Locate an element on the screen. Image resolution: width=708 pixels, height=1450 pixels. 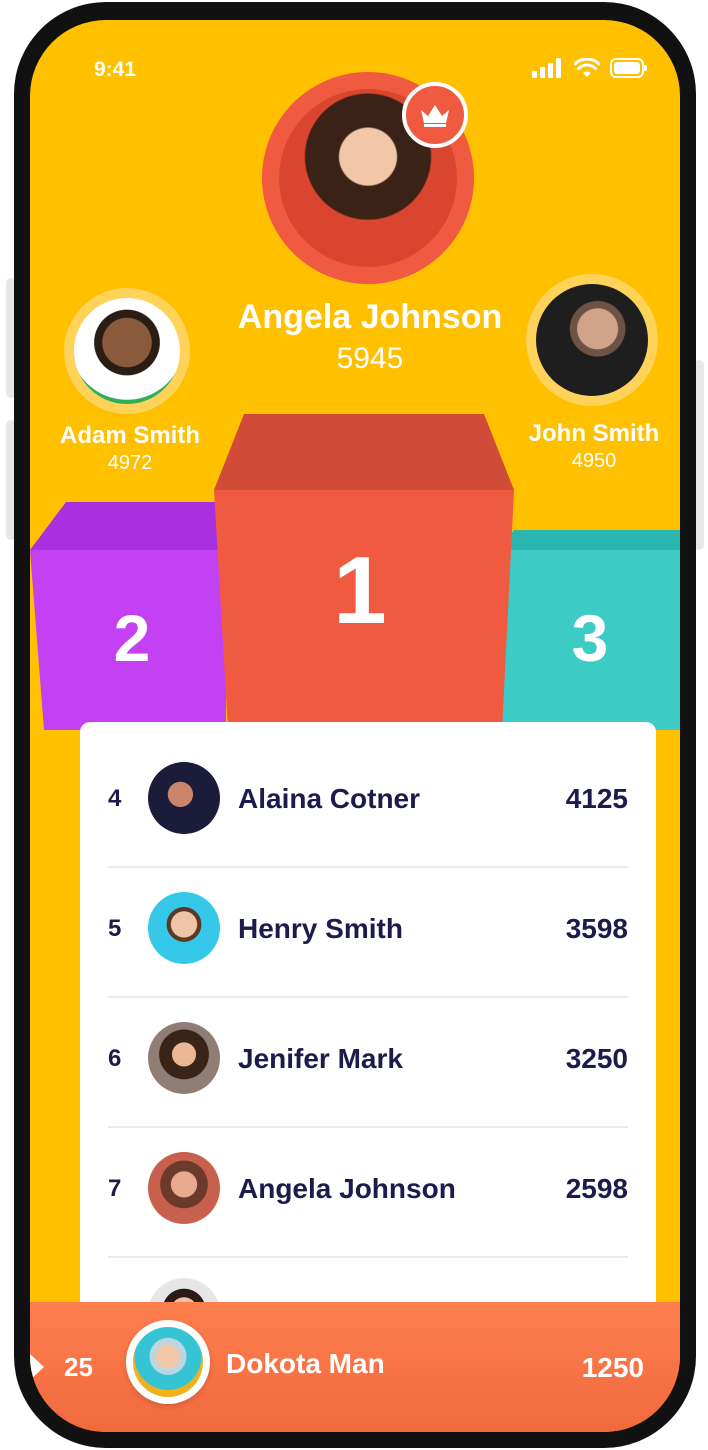
third-place-avatar is located at coordinates (592, 340).